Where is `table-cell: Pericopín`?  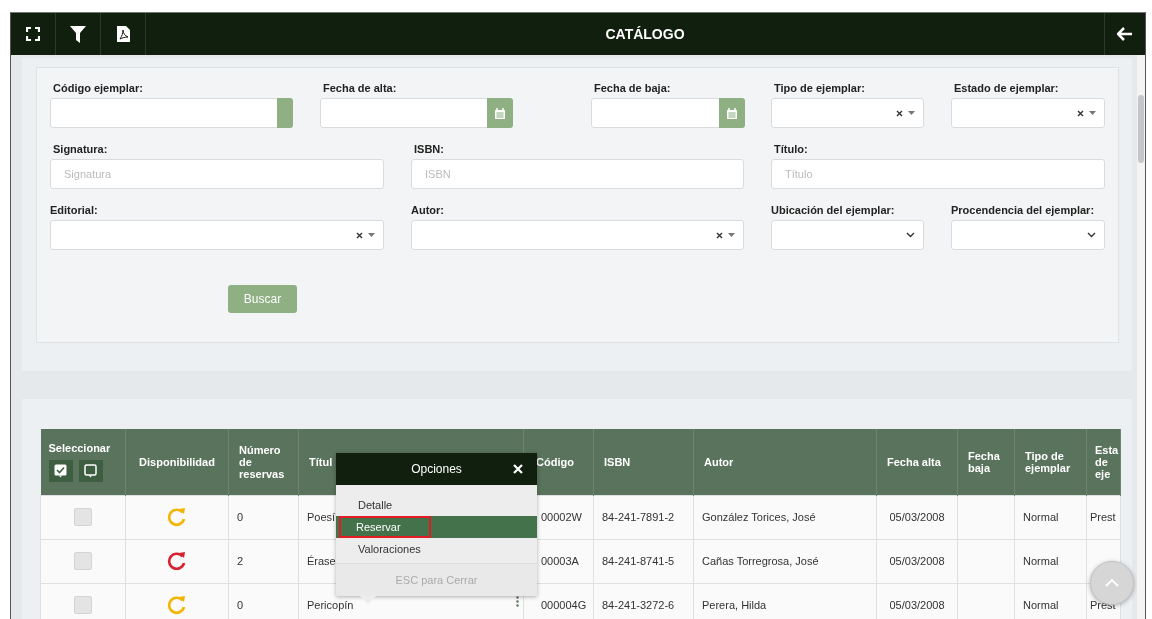 table-cell: Pericopín is located at coordinates (330, 605).